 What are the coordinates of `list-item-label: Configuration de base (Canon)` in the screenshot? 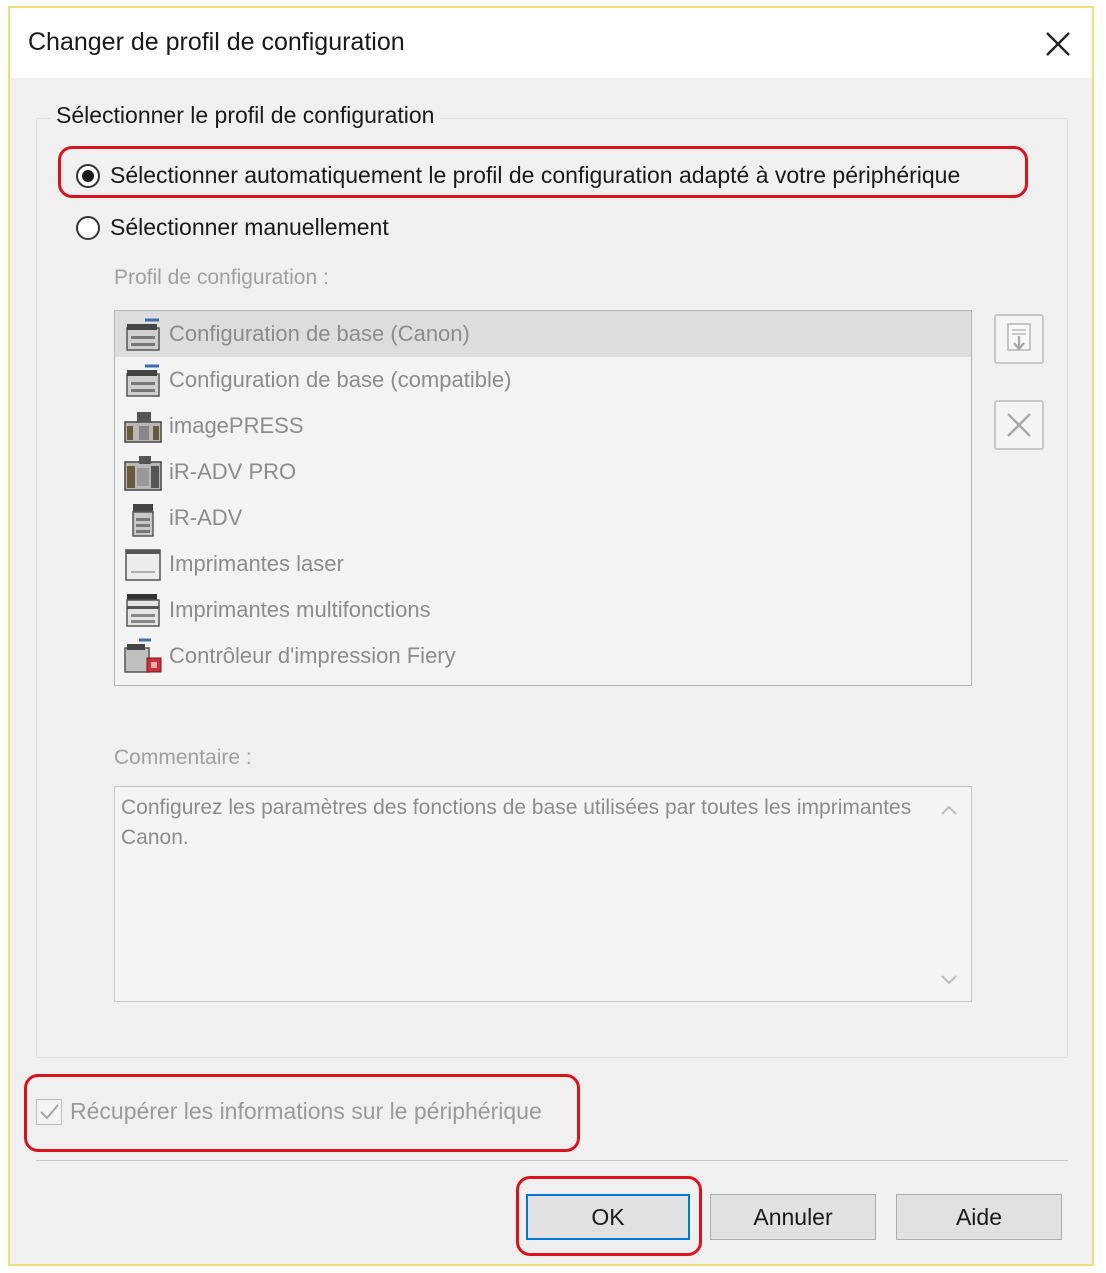 It's located at (319, 333).